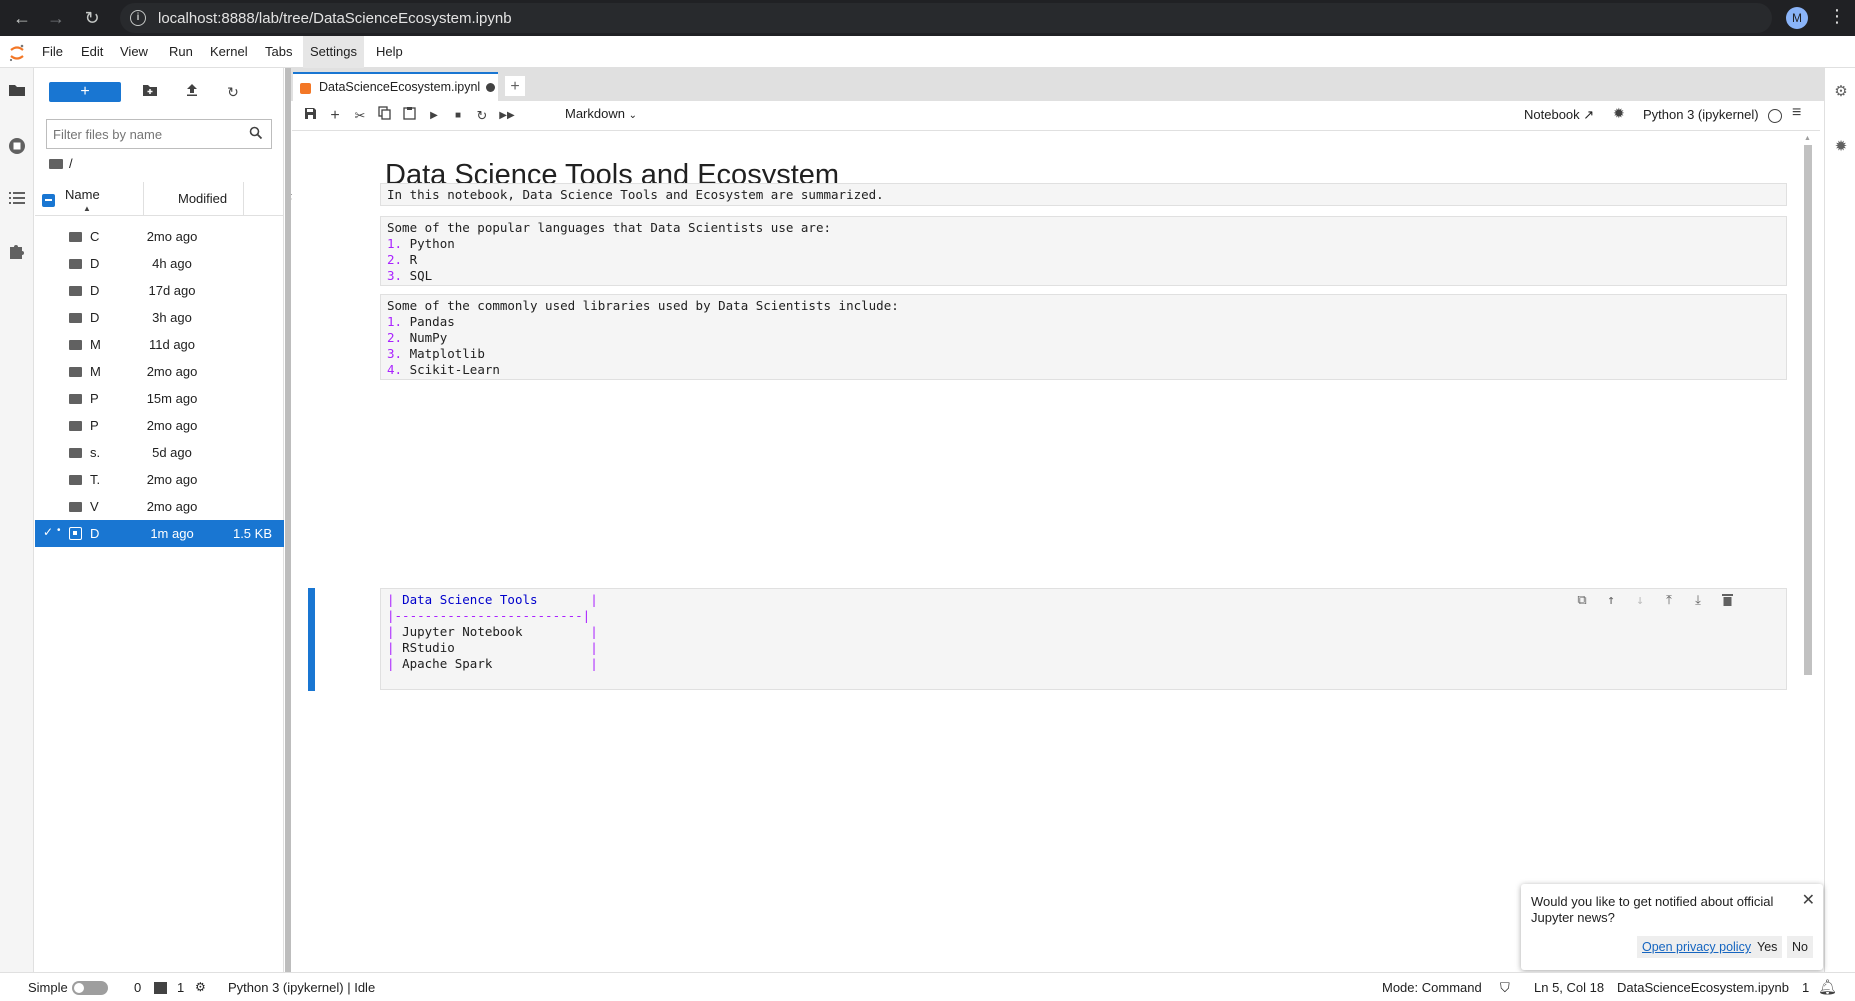  I want to click on list-item: 3. Matplotlib, so click(436, 353).